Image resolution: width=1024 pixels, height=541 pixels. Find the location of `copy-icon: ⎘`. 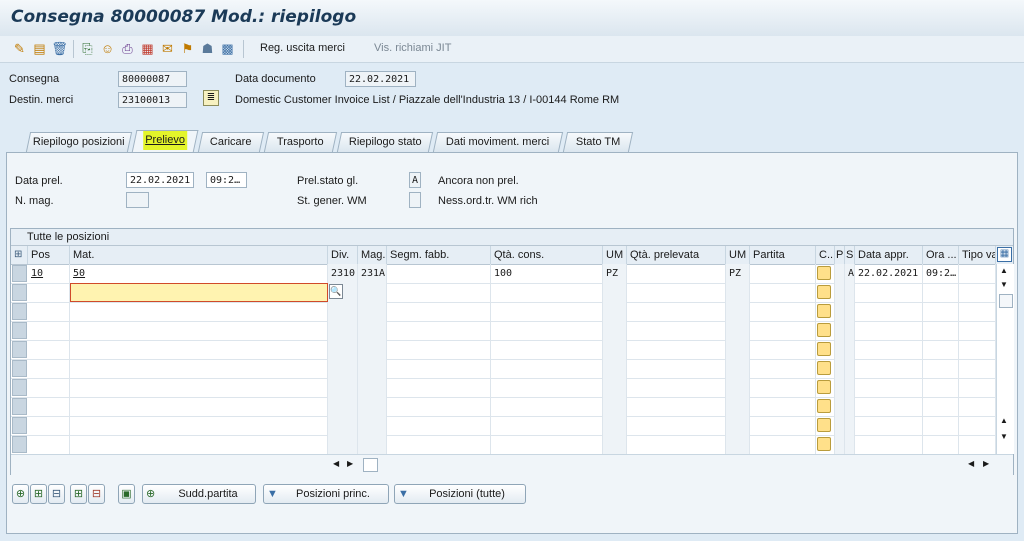

copy-icon: ⎘ is located at coordinates (87, 48).